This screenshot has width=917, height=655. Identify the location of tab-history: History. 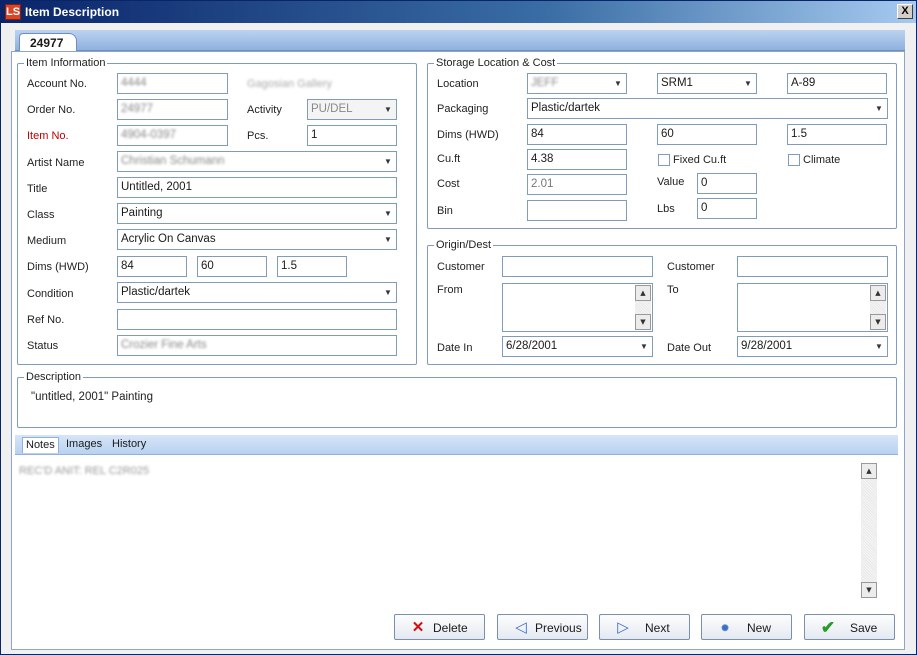
(129, 444).